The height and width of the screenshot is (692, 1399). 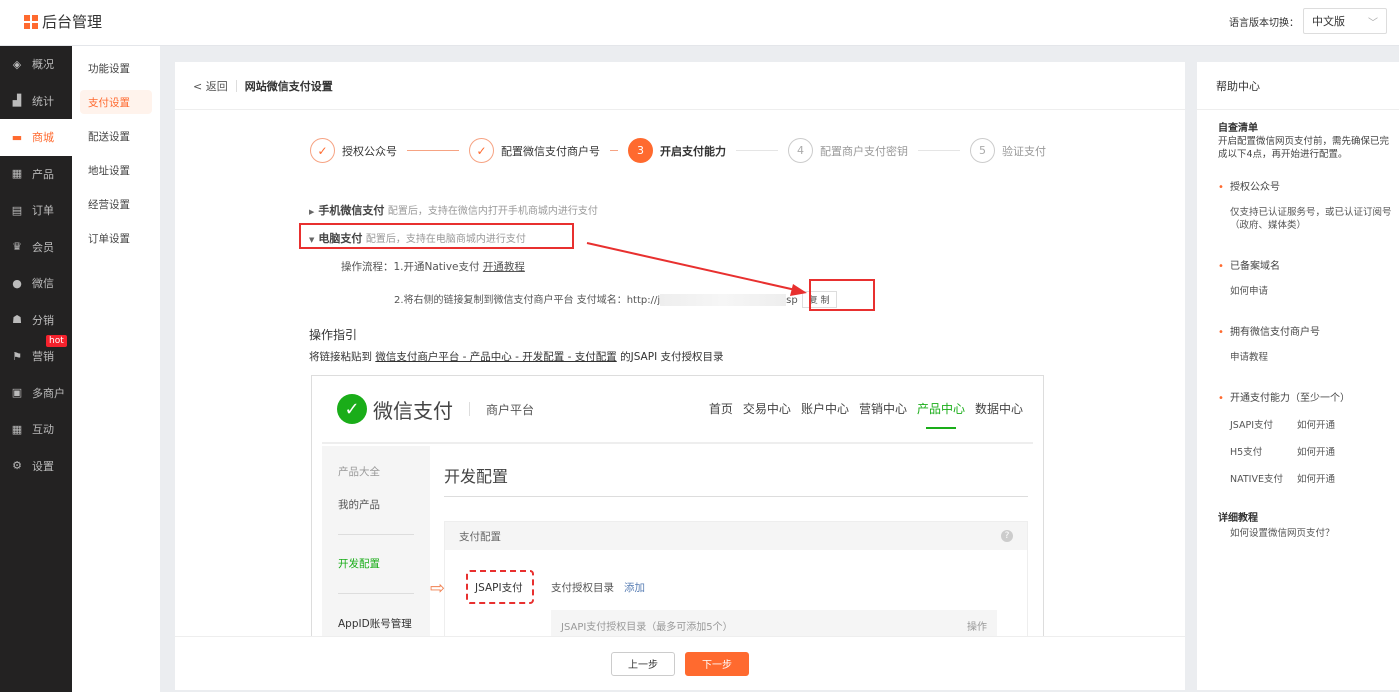 I want to click on help-icon: ?, so click(x=1007, y=536).